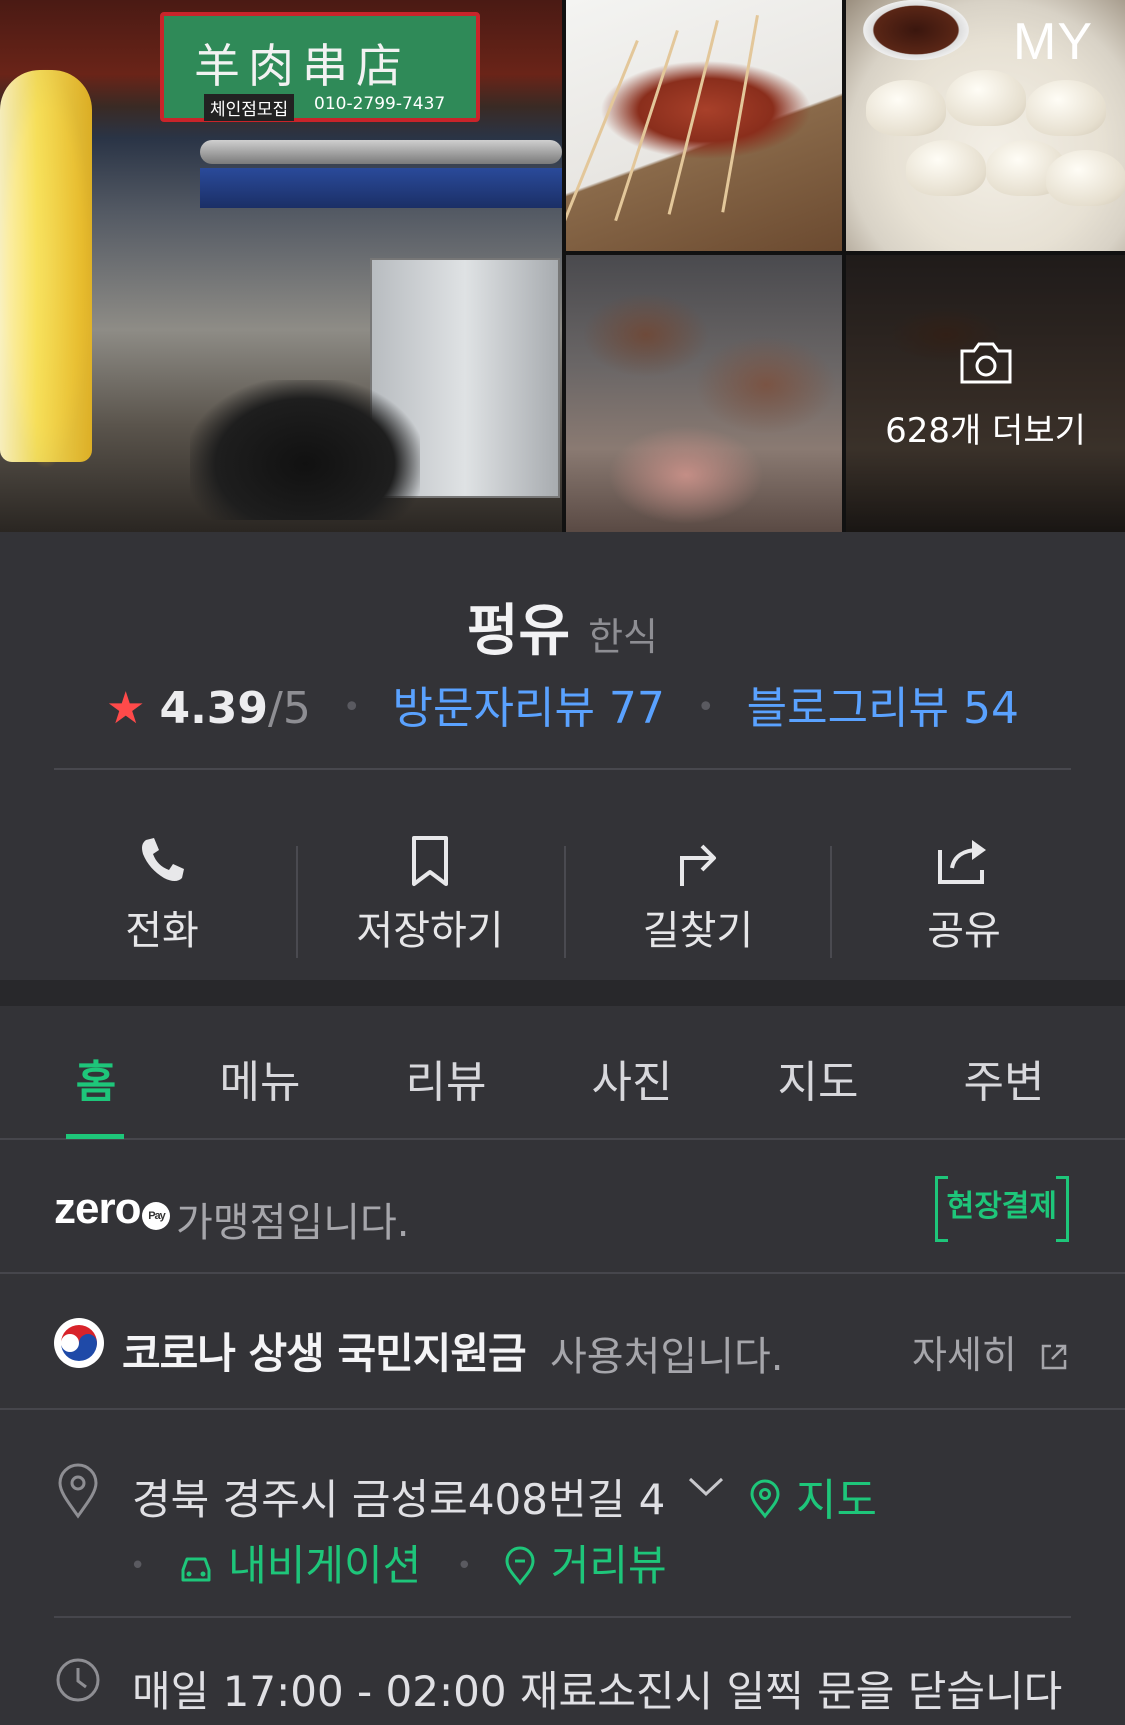 The width and height of the screenshot is (1125, 1725). I want to click on scooter, so click(305, 450).